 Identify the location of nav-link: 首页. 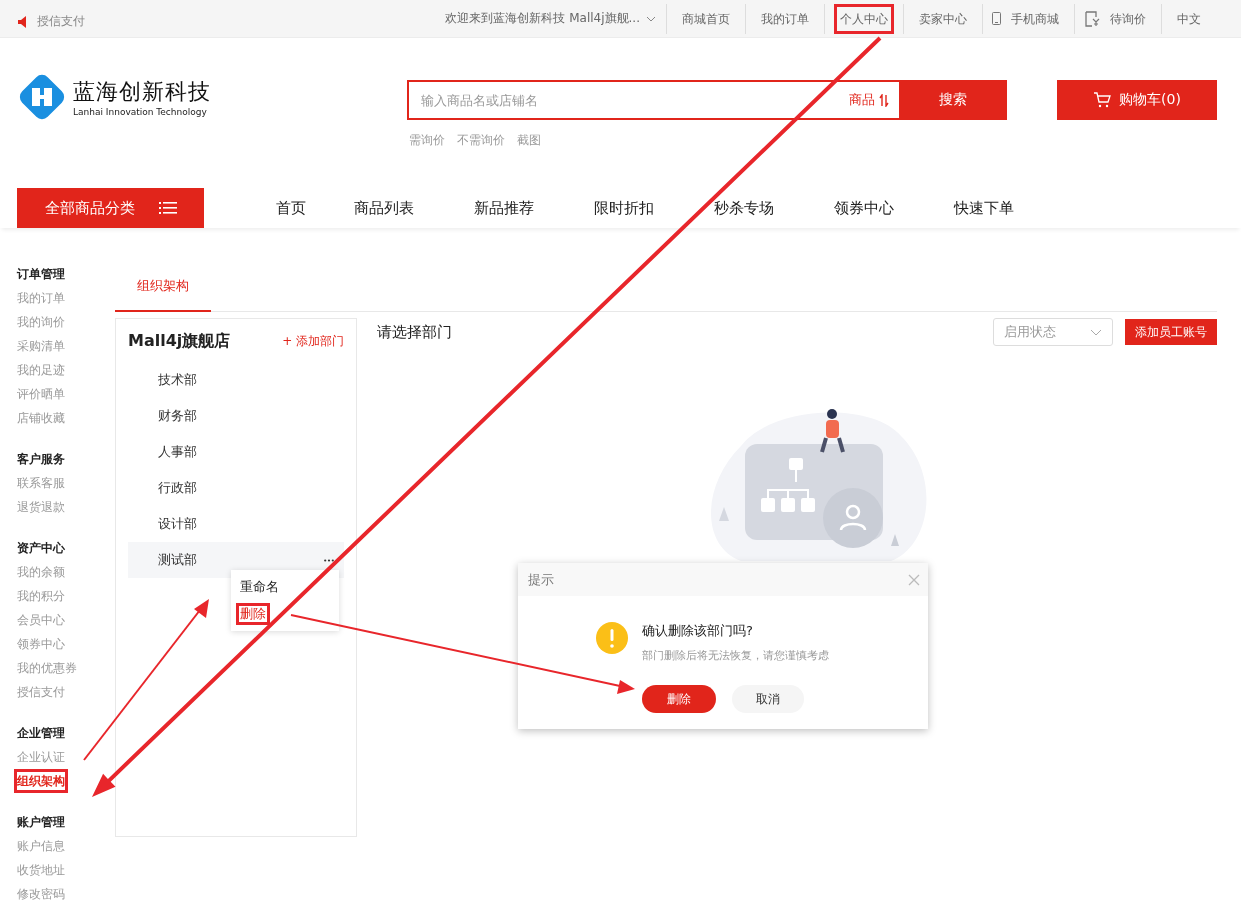
(291, 208).